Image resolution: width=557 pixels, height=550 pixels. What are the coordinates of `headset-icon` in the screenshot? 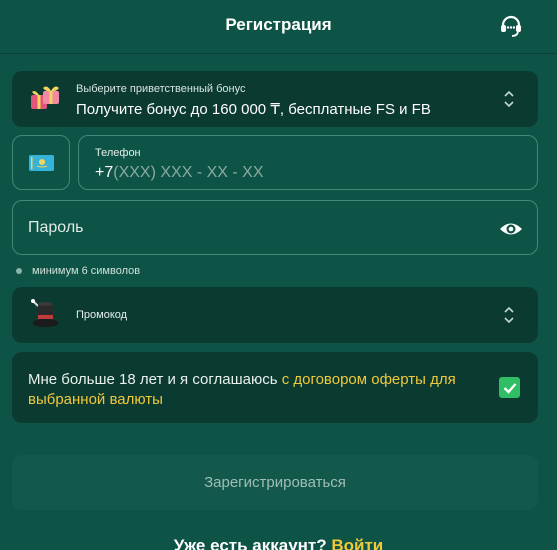 It's located at (511, 26).